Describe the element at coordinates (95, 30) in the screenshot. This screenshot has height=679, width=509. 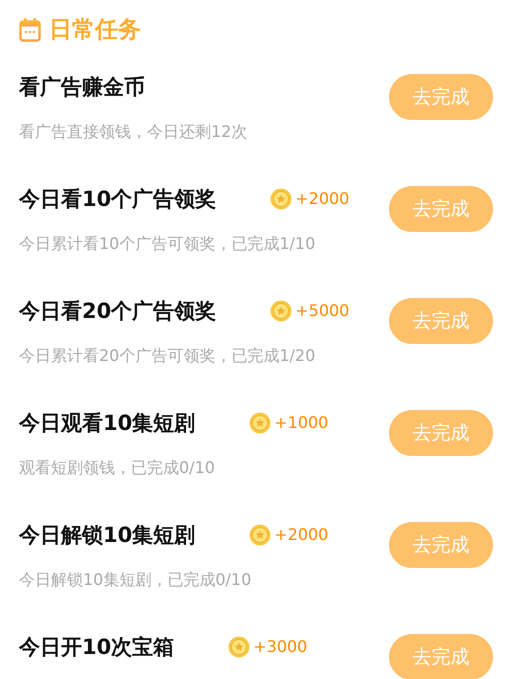
I see `section-title: 日常任务` at that location.